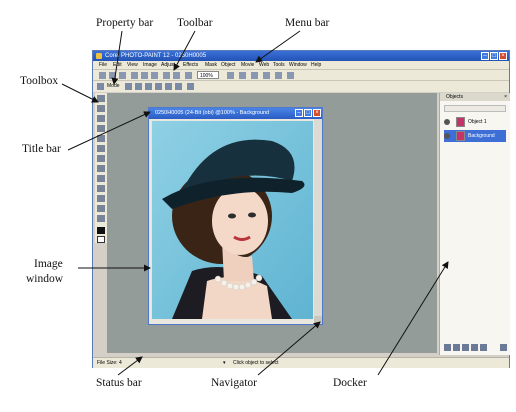 This screenshot has height=412, width=516. Describe the element at coordinates (316, 65) in the screenshot. I see `menu-help: Help` at that location.